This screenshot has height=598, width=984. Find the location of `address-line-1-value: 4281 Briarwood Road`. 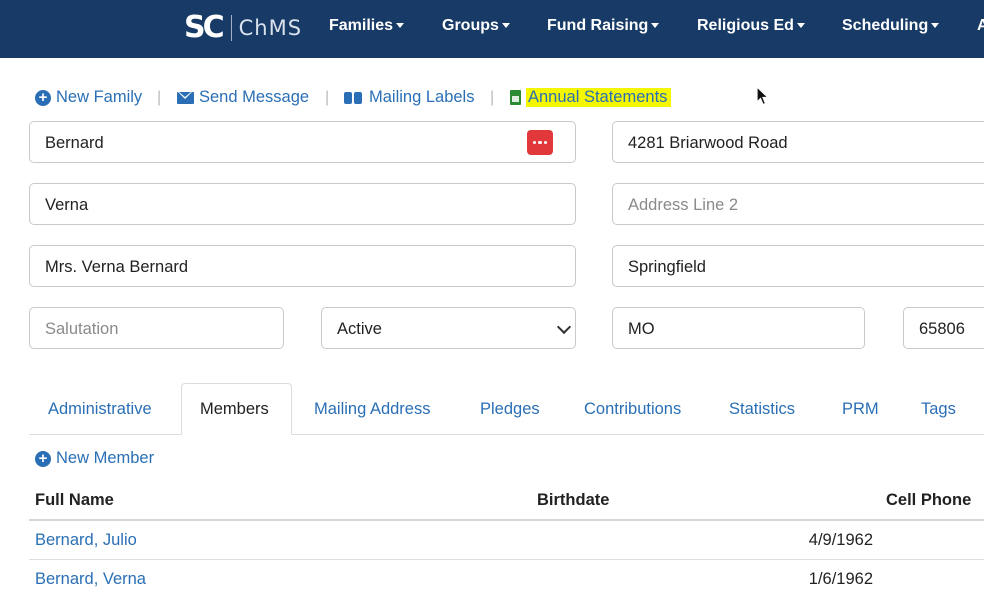

address-line-1-value: 4281 Briarwood Road is located at coordinates (708, 143).